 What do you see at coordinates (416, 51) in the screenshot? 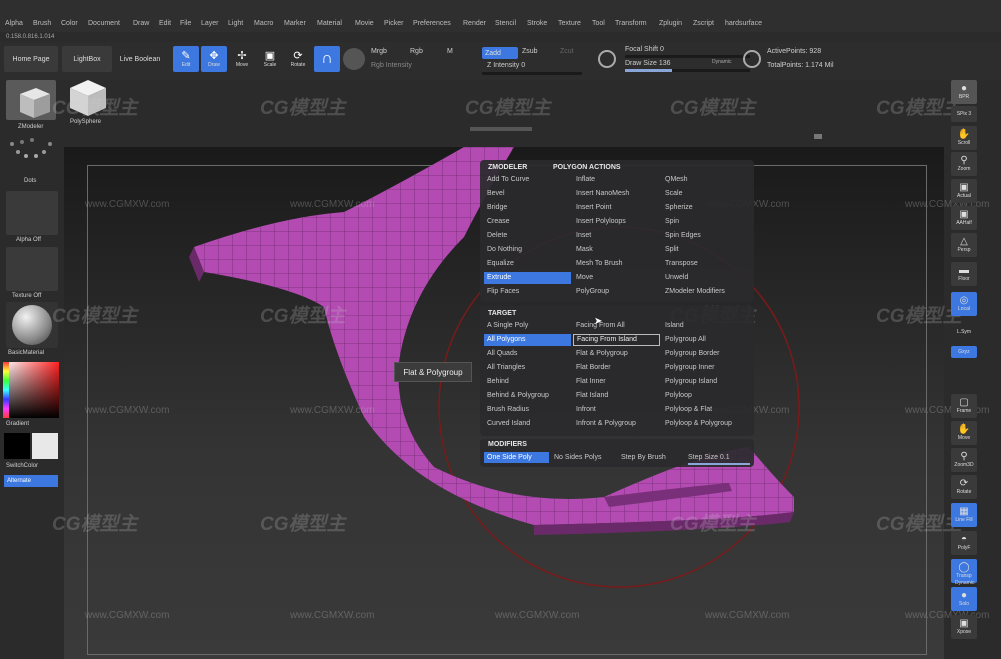
I see `rgb-button: Rgb` at bounding box center [416, 51].